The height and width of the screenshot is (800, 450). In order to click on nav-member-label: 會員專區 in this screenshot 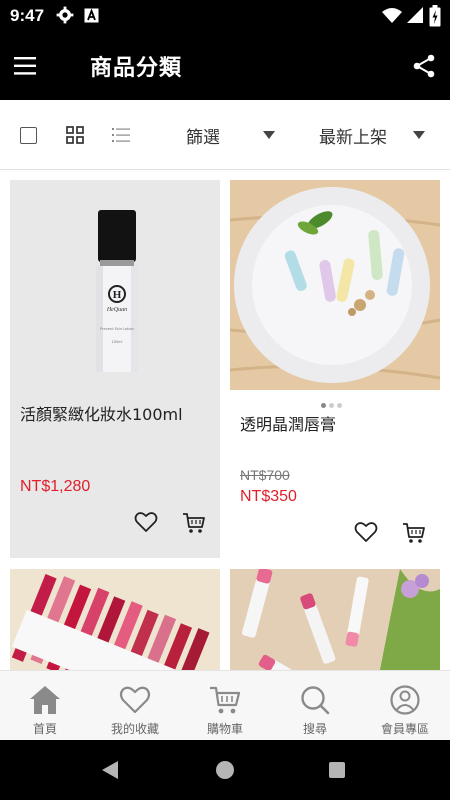, I will do `click(404, 729)`.